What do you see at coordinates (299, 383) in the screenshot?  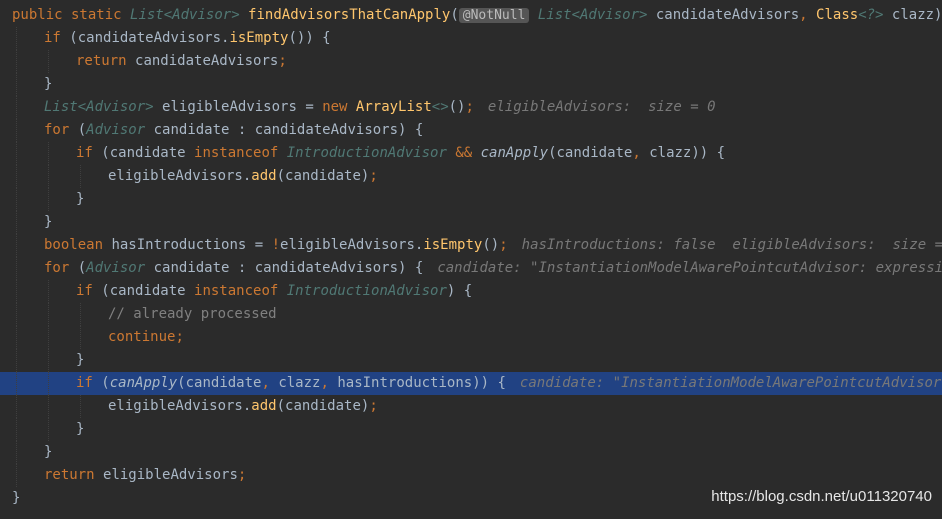 I see `code-token: clazz` at bounding box center [299, 383].